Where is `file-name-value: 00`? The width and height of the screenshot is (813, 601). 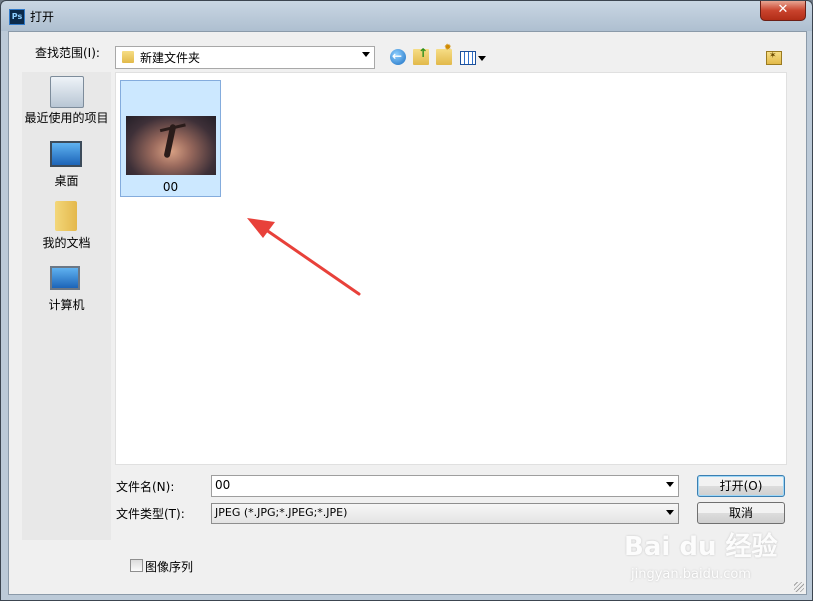
file-name-value: 00 is located at coordinates (223, 485).